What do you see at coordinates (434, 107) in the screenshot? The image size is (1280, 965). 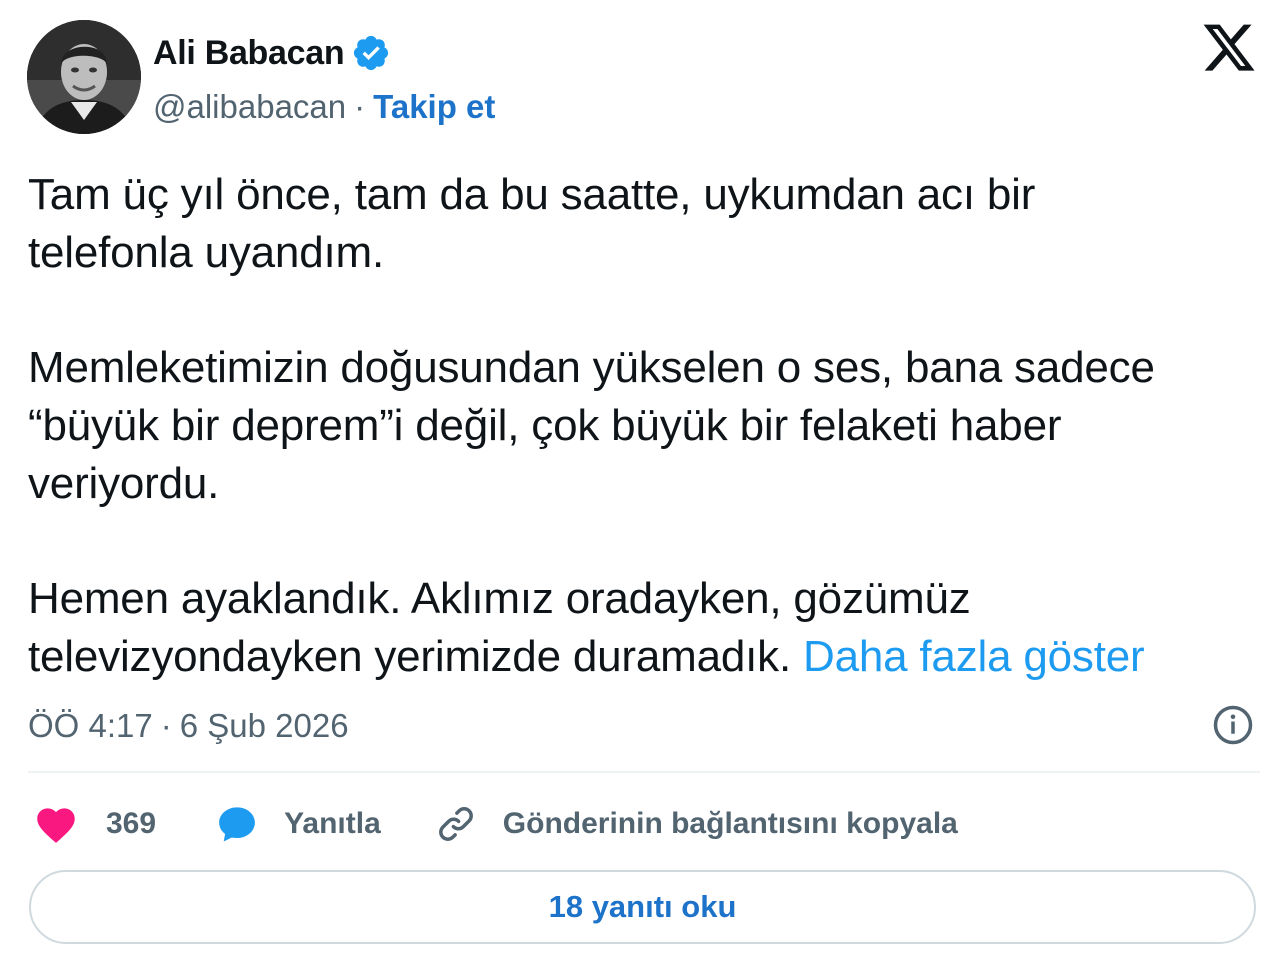 I see `follow-button: Takip et` at bounding box center [434, 107].